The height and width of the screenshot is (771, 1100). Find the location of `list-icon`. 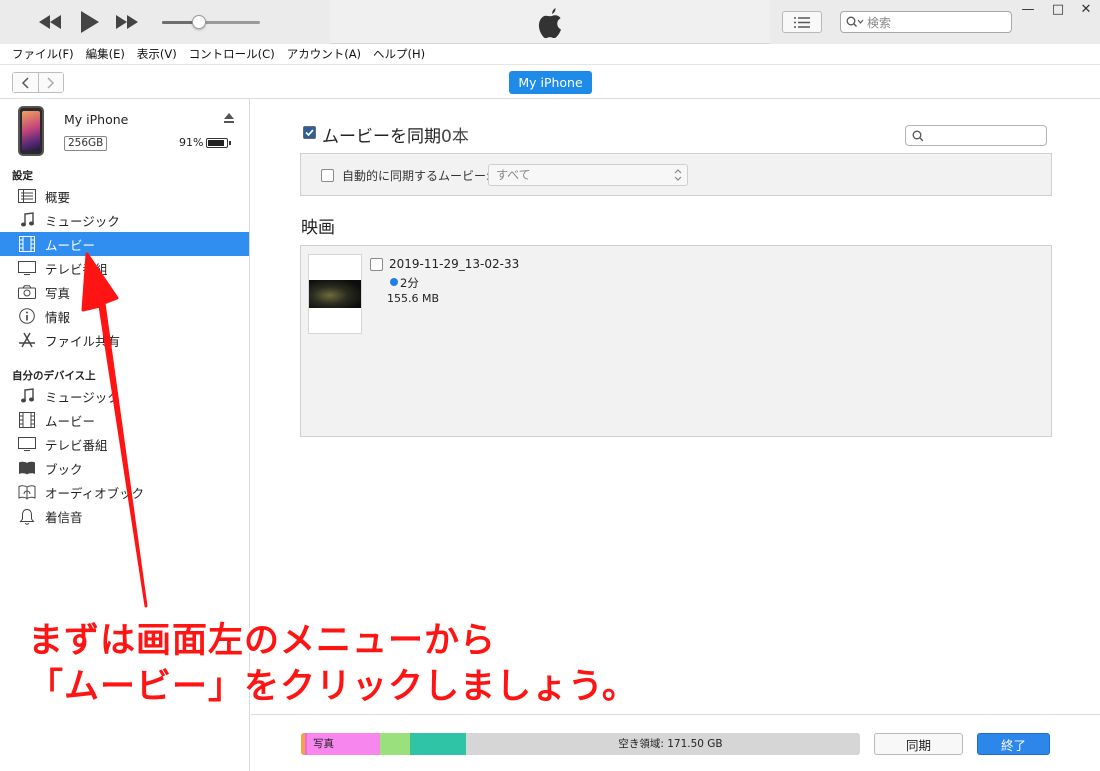

list-icon is located at coordinates (802, 22).